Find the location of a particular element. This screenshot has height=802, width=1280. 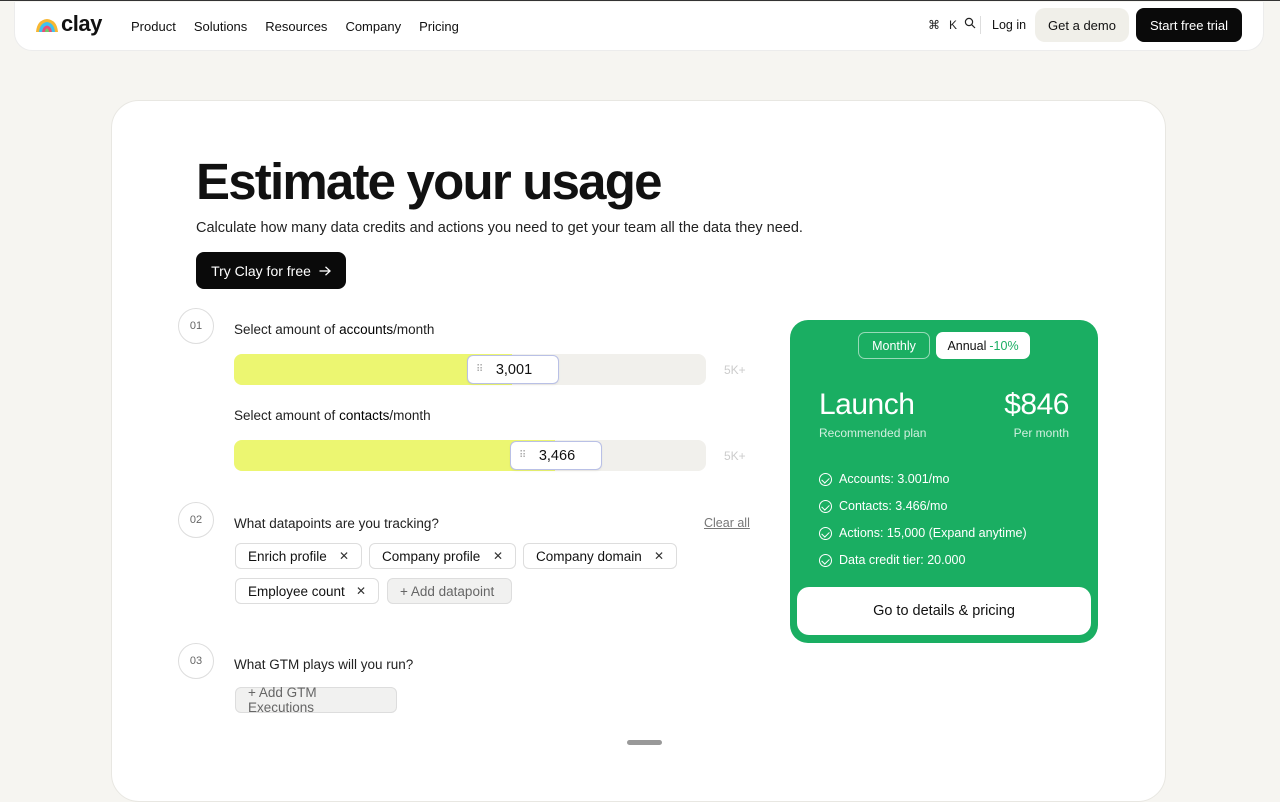

price-period: Per month is located at coordinates (1041, 433).